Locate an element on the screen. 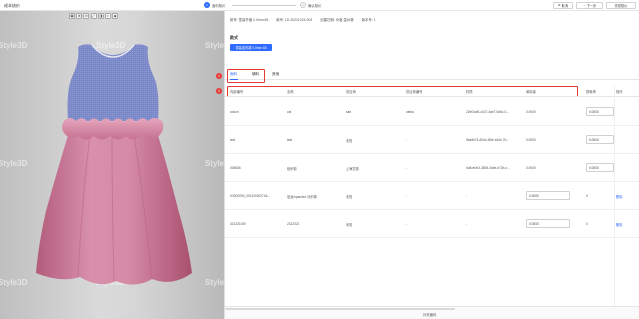 Image resolution: width=639 pixels, height=319 pixels. finish-label: 完成核价 is located at coordinates (621, 5).